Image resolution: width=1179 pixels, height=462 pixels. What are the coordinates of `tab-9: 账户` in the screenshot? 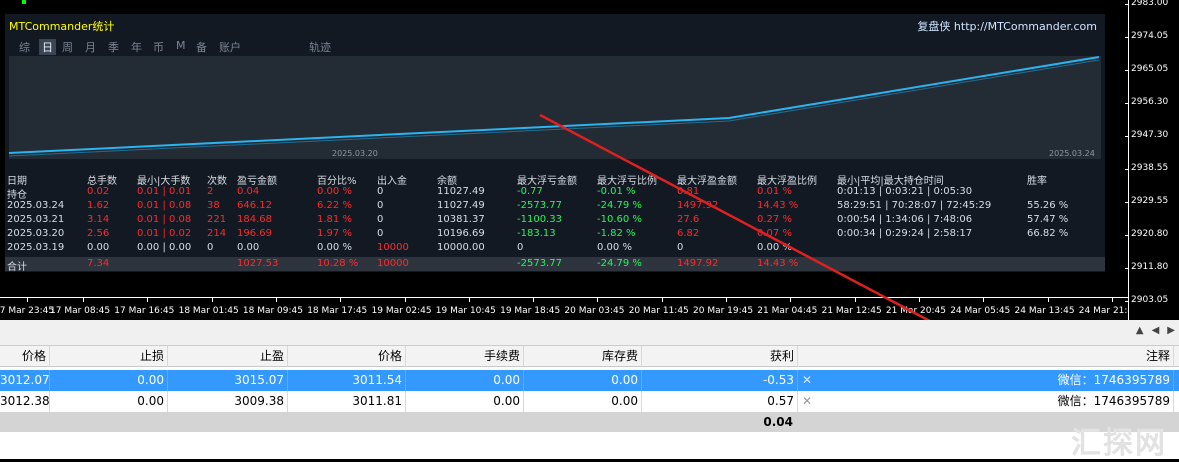 It's located at (230, 47).